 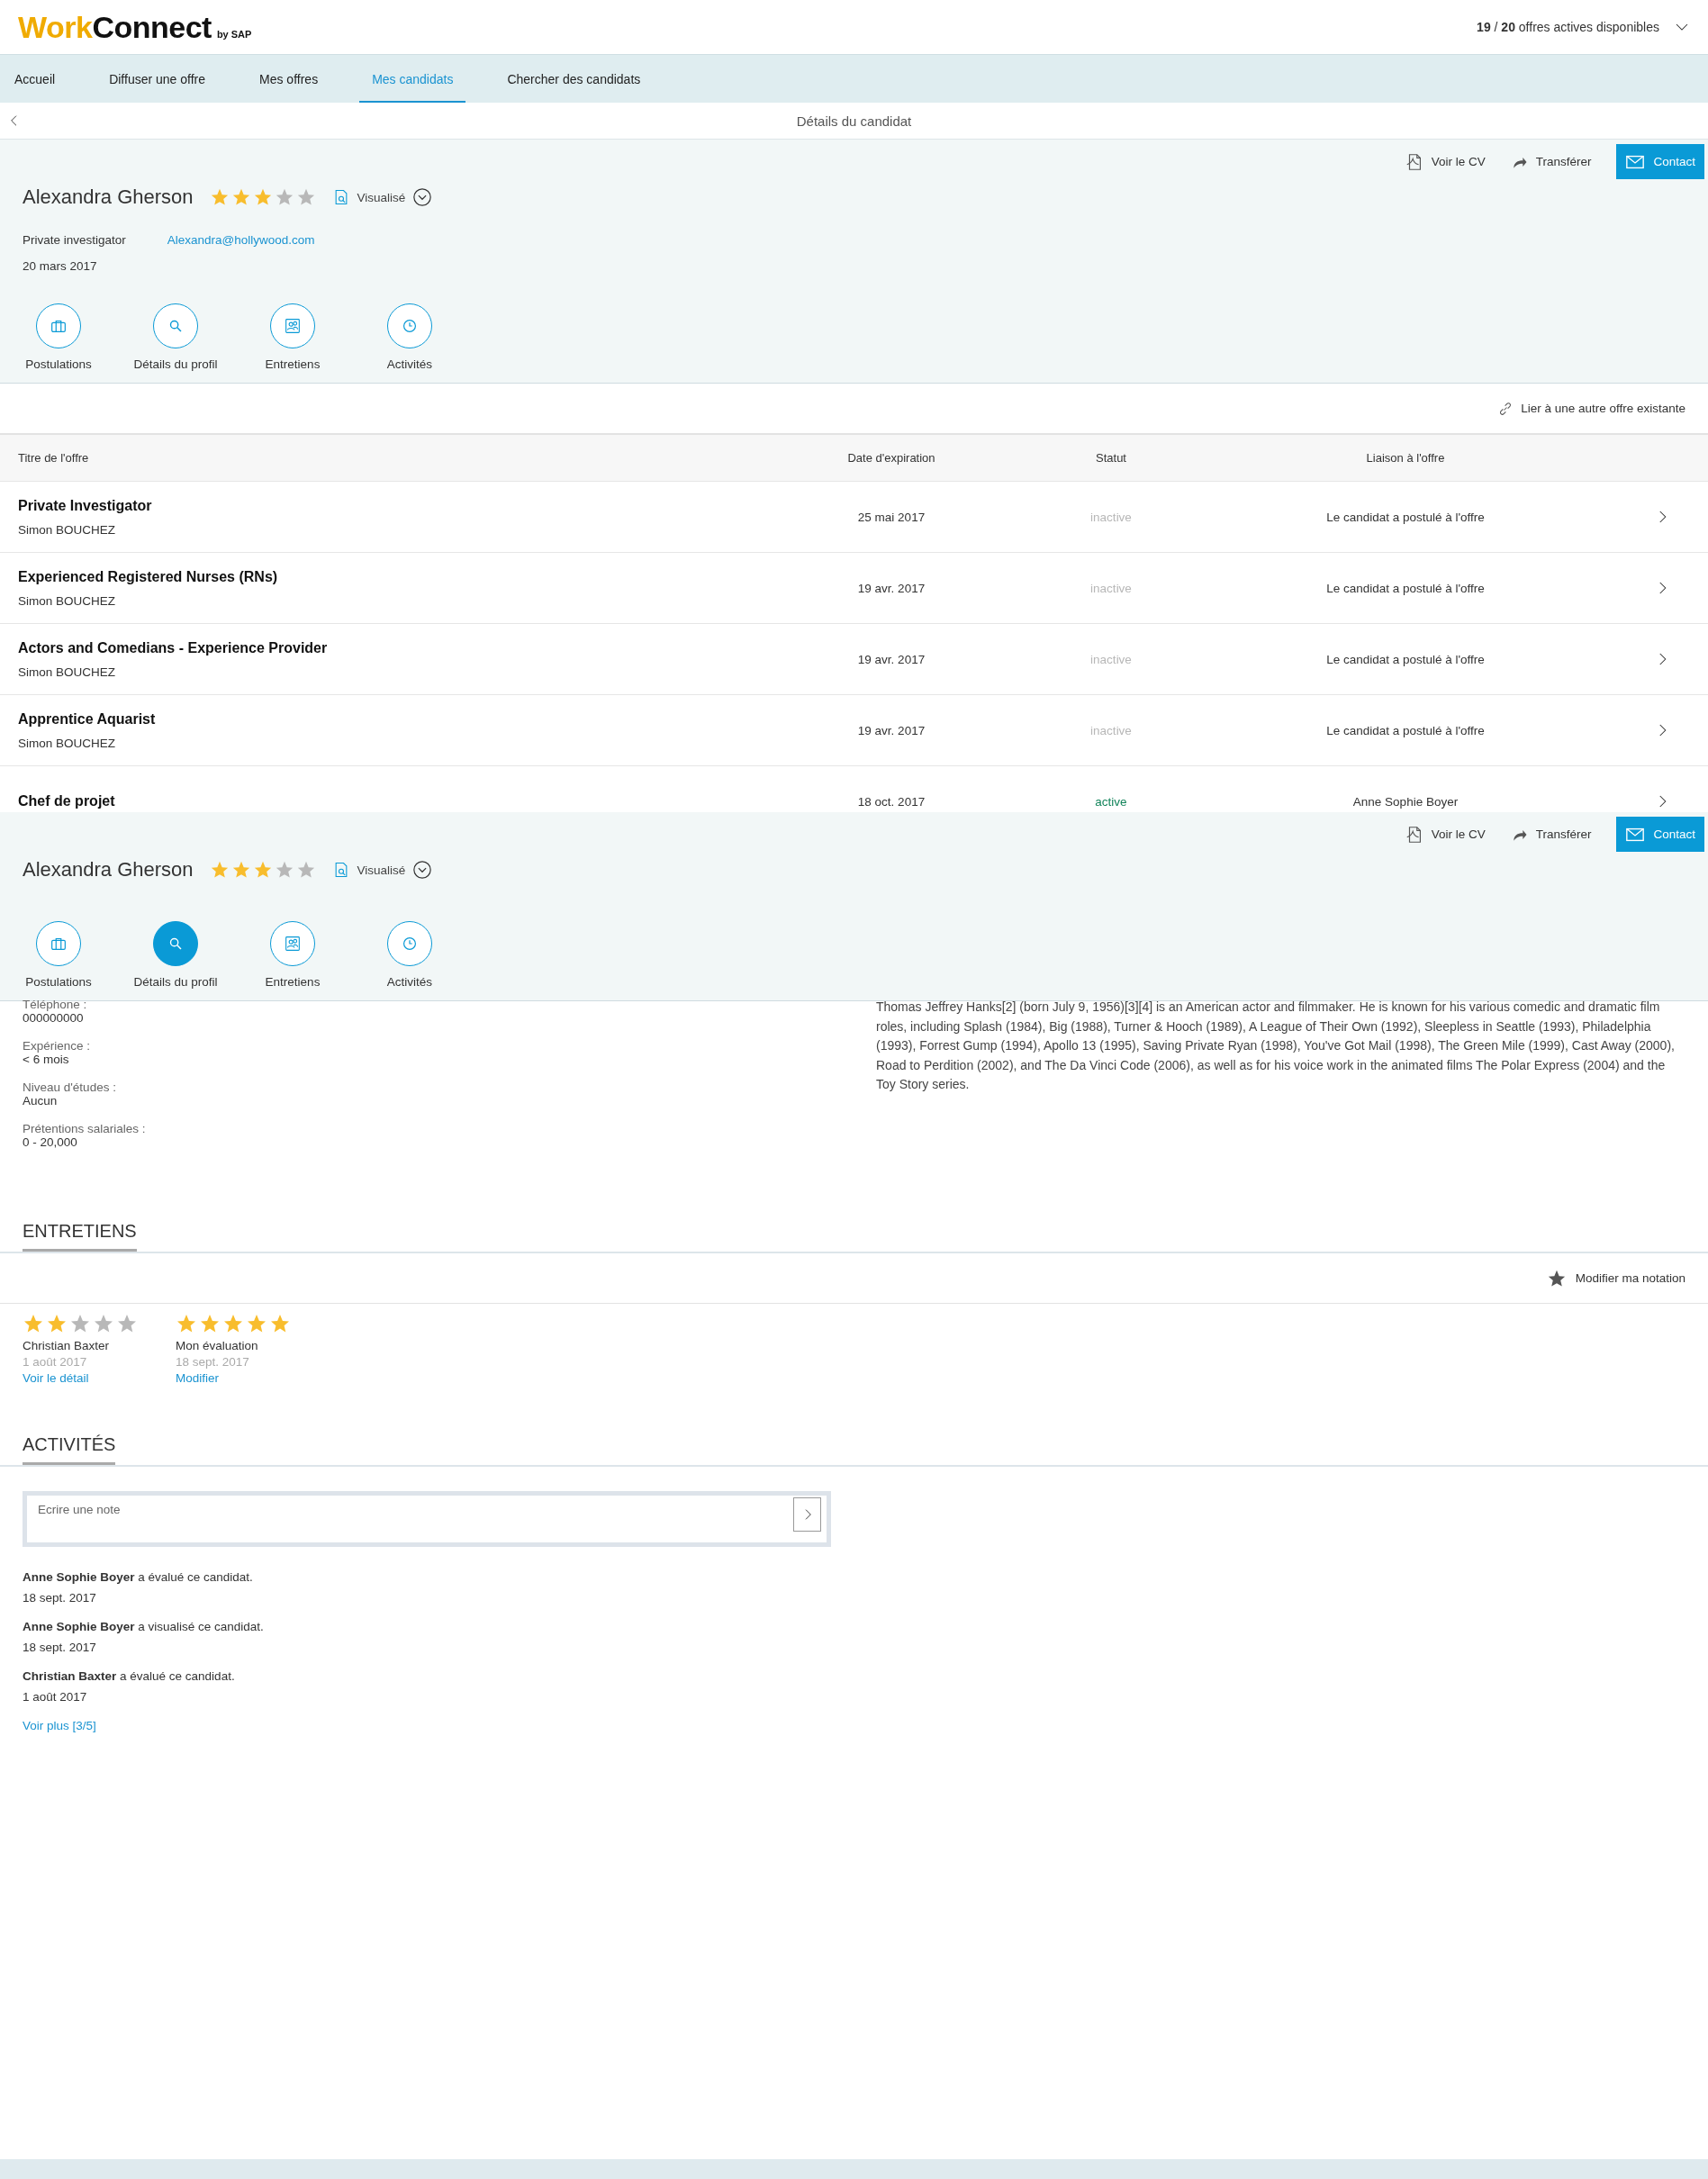 What do you see at coordinates (50, 1142) in the screenshot?
I see `field-value: 0 - 20,000` at bounding box center [50, 1142].